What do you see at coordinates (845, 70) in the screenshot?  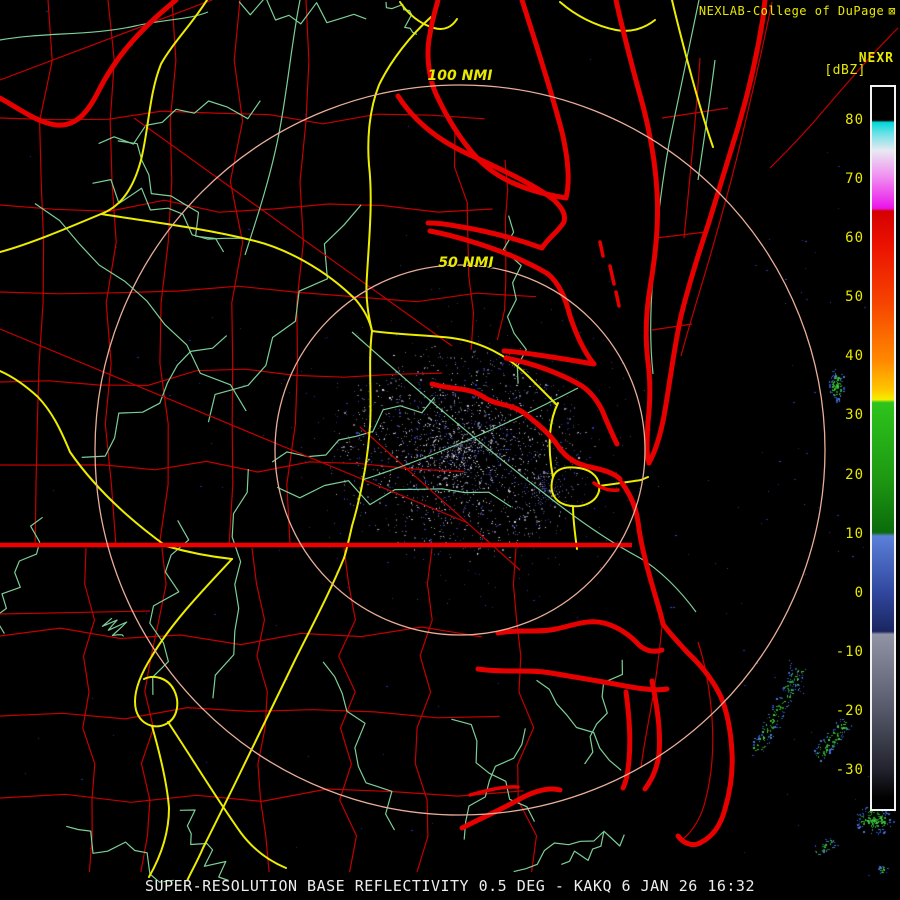 I see `units-label: [dBZ]` at bounding box center [845, 70].